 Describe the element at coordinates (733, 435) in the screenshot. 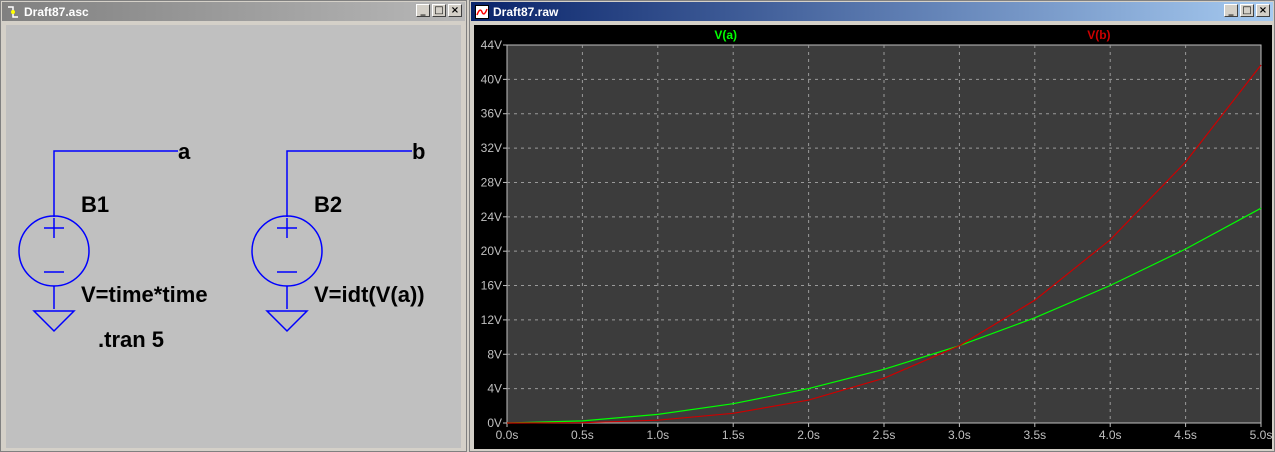

I see `x-tick-label: 1.5s` at that location.